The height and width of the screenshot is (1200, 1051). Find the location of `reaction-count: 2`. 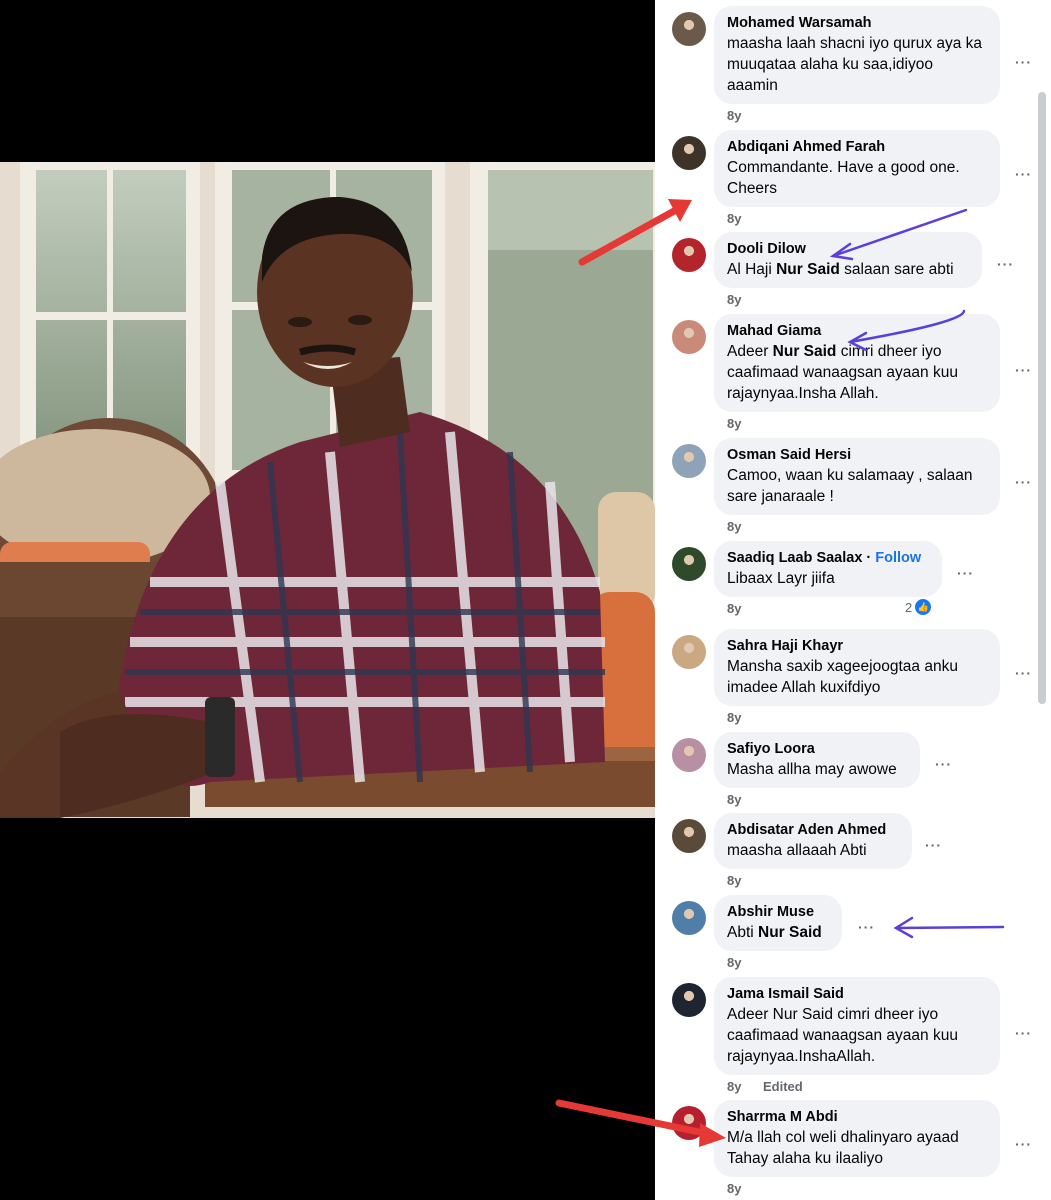

reaction-count: 2 is located at coordinates (909, 607).